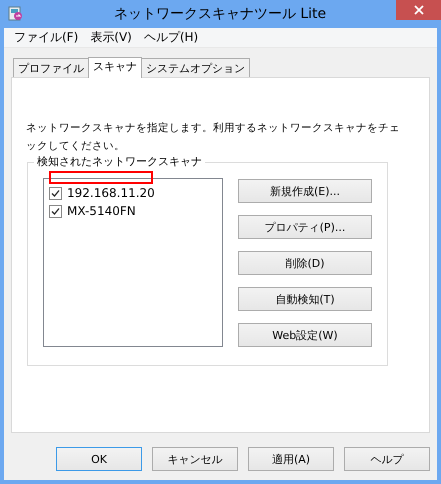 The image size is (441, 484). What do you see at coordinates (220, 14) in the screenshot?
I see `window-title: ネットワークスキャナツール Lite` at bounding box center [220, 14].